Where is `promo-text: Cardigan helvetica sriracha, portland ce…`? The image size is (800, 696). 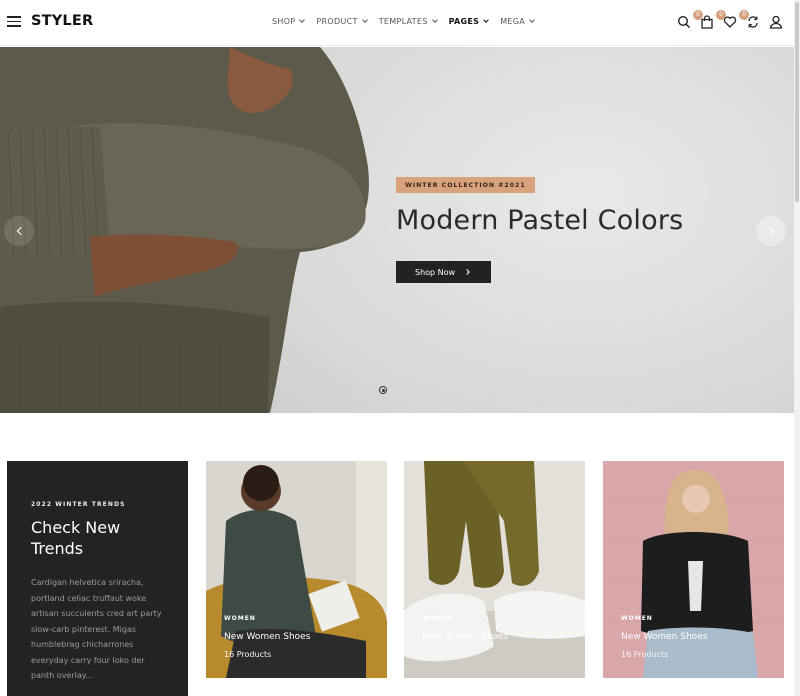
promo-text: Cardigan helvetica sriracha, portland ce… is located at coordinates (96, 629).